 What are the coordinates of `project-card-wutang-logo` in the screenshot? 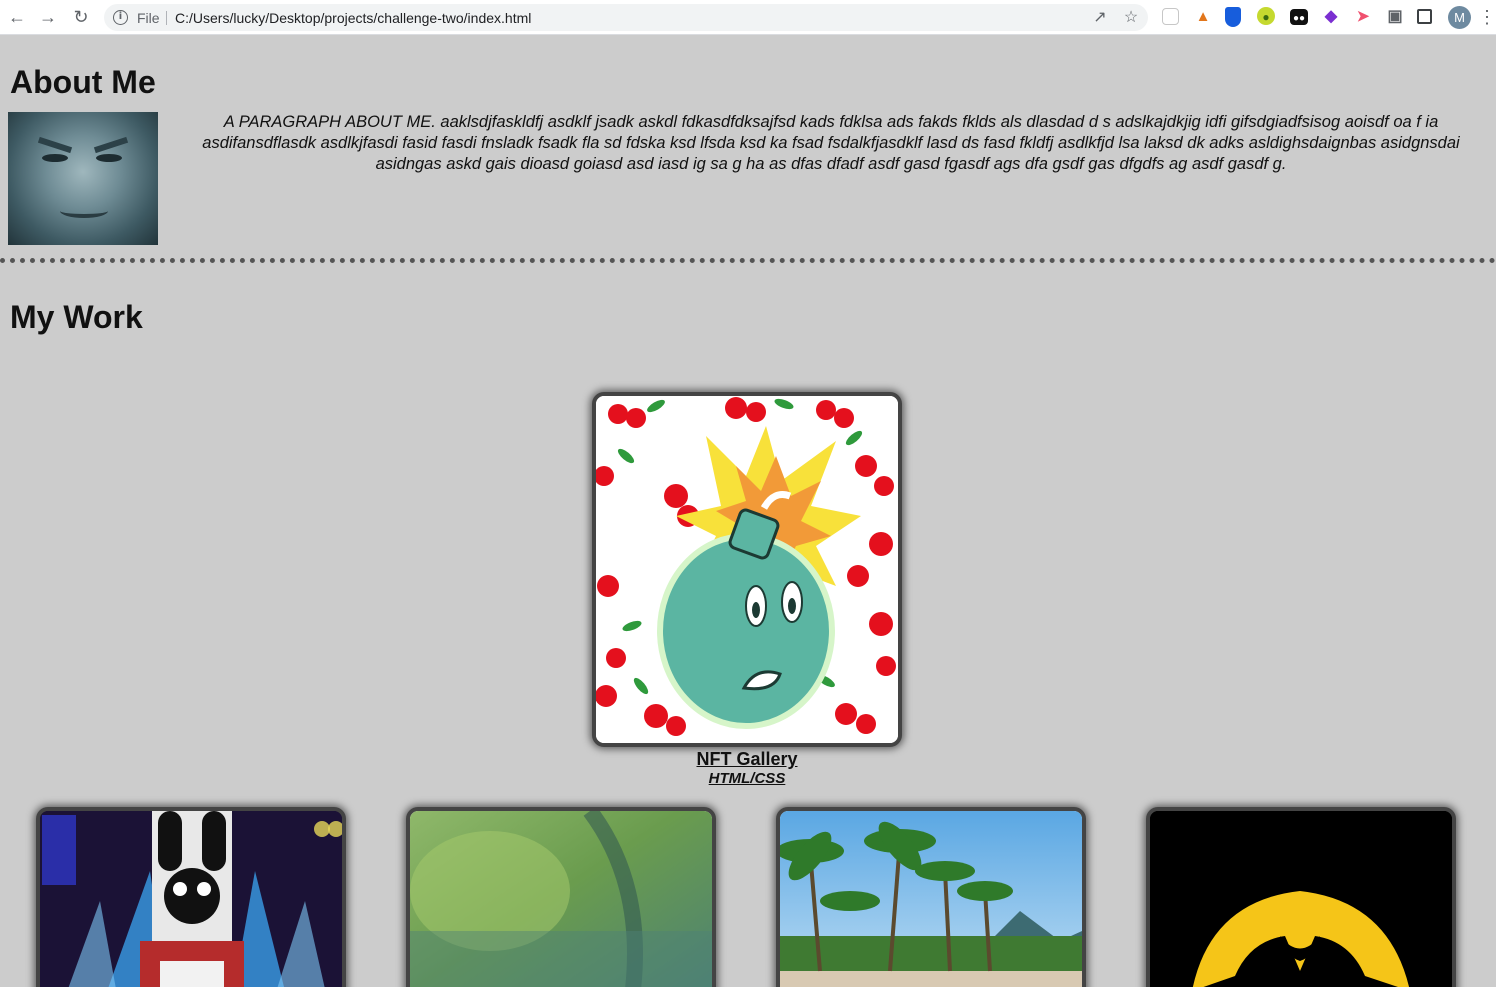 It's located at (1301, 897).